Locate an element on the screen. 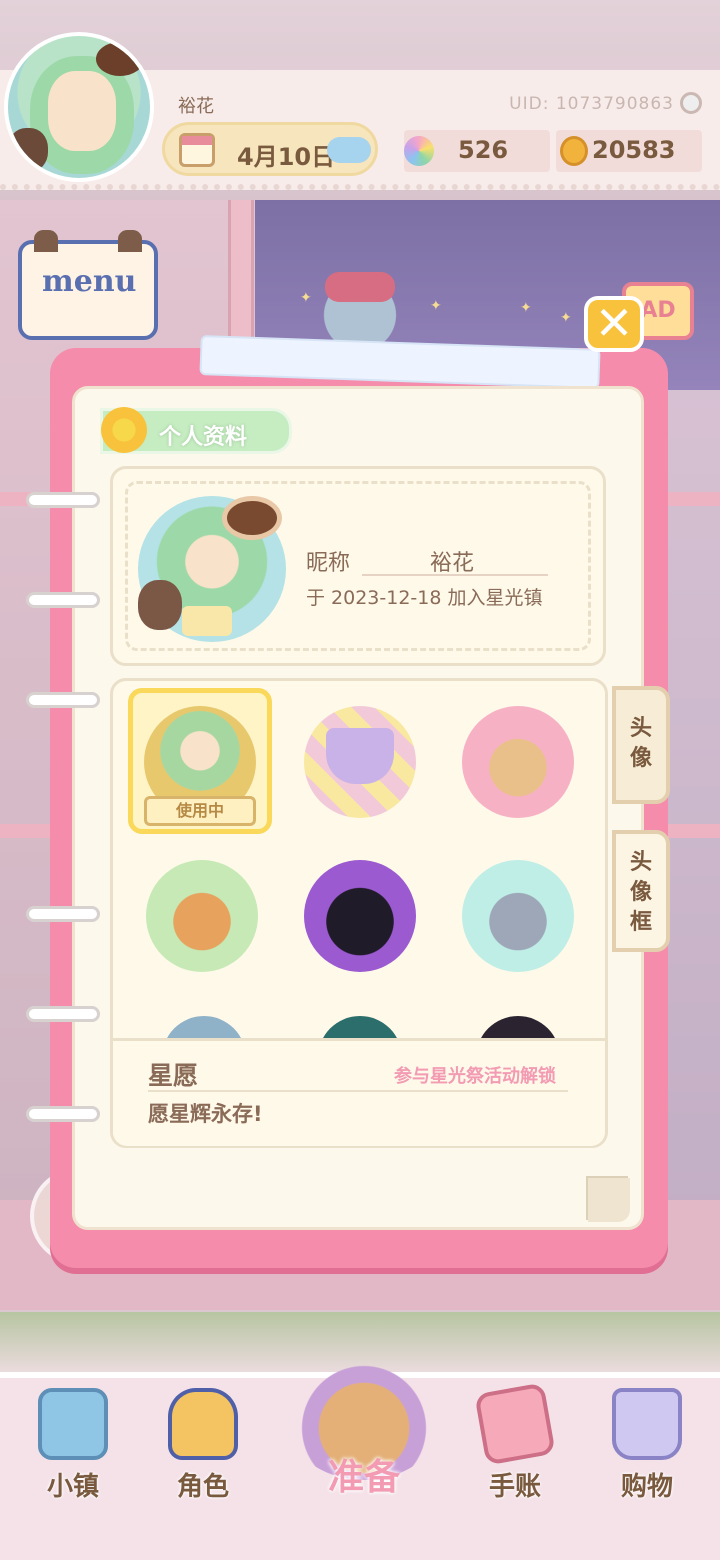  wish-unlock-hint: 参与星光祭活动解锁 is located at coordinates (475, 1076).